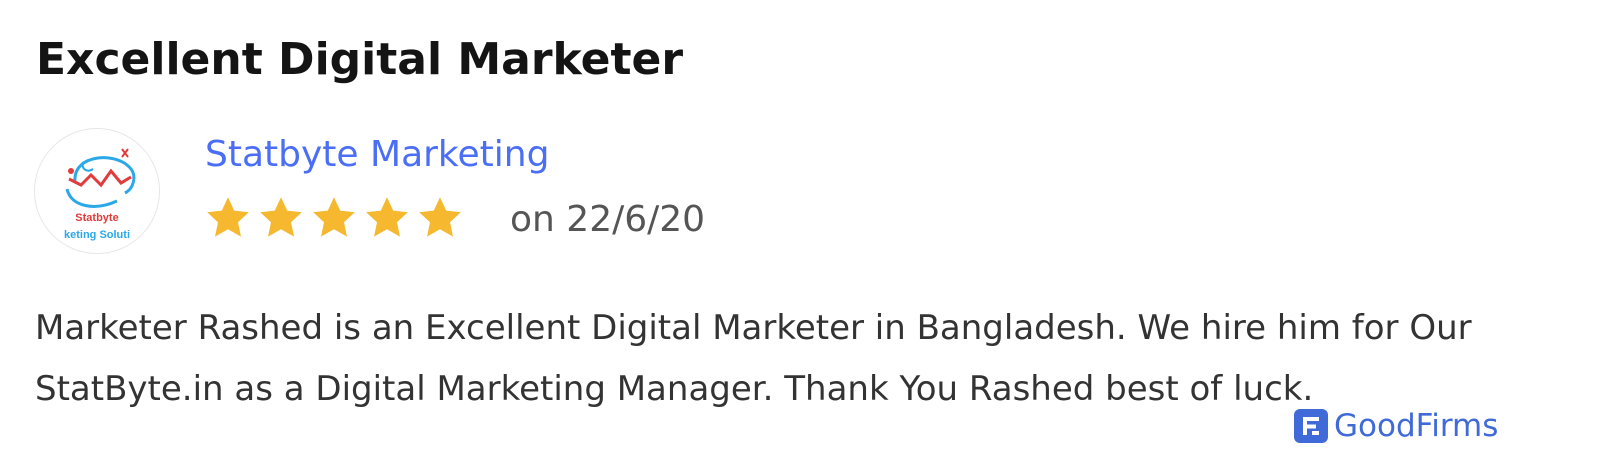  I want to click on statbyte-logo-icon: Statbyte keting Soluti, so click(97, 191).